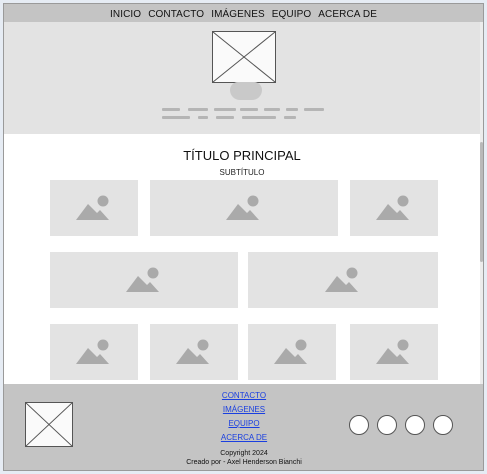  What do you see at coordinates (176, 14) in the screenshot?
I see `nav-link-contacto: CONTACTO` at bounding box center [176, 14].